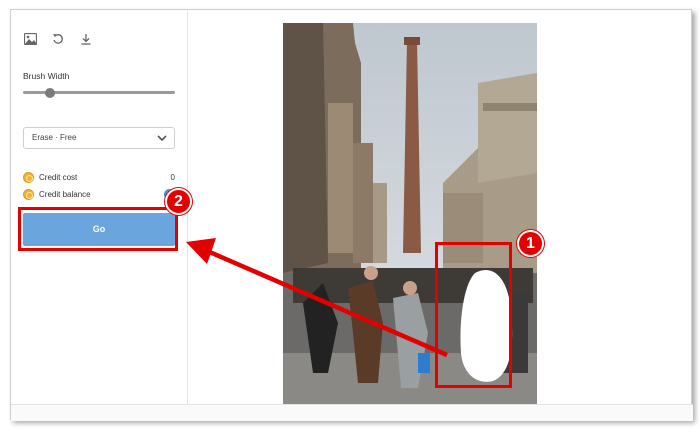 This screenshot has height=432, width=700. What do you see at coordinates (99, 138) in the screenshot?
I see `mode-select: Erase · Free` at bounding box center [99, 138].